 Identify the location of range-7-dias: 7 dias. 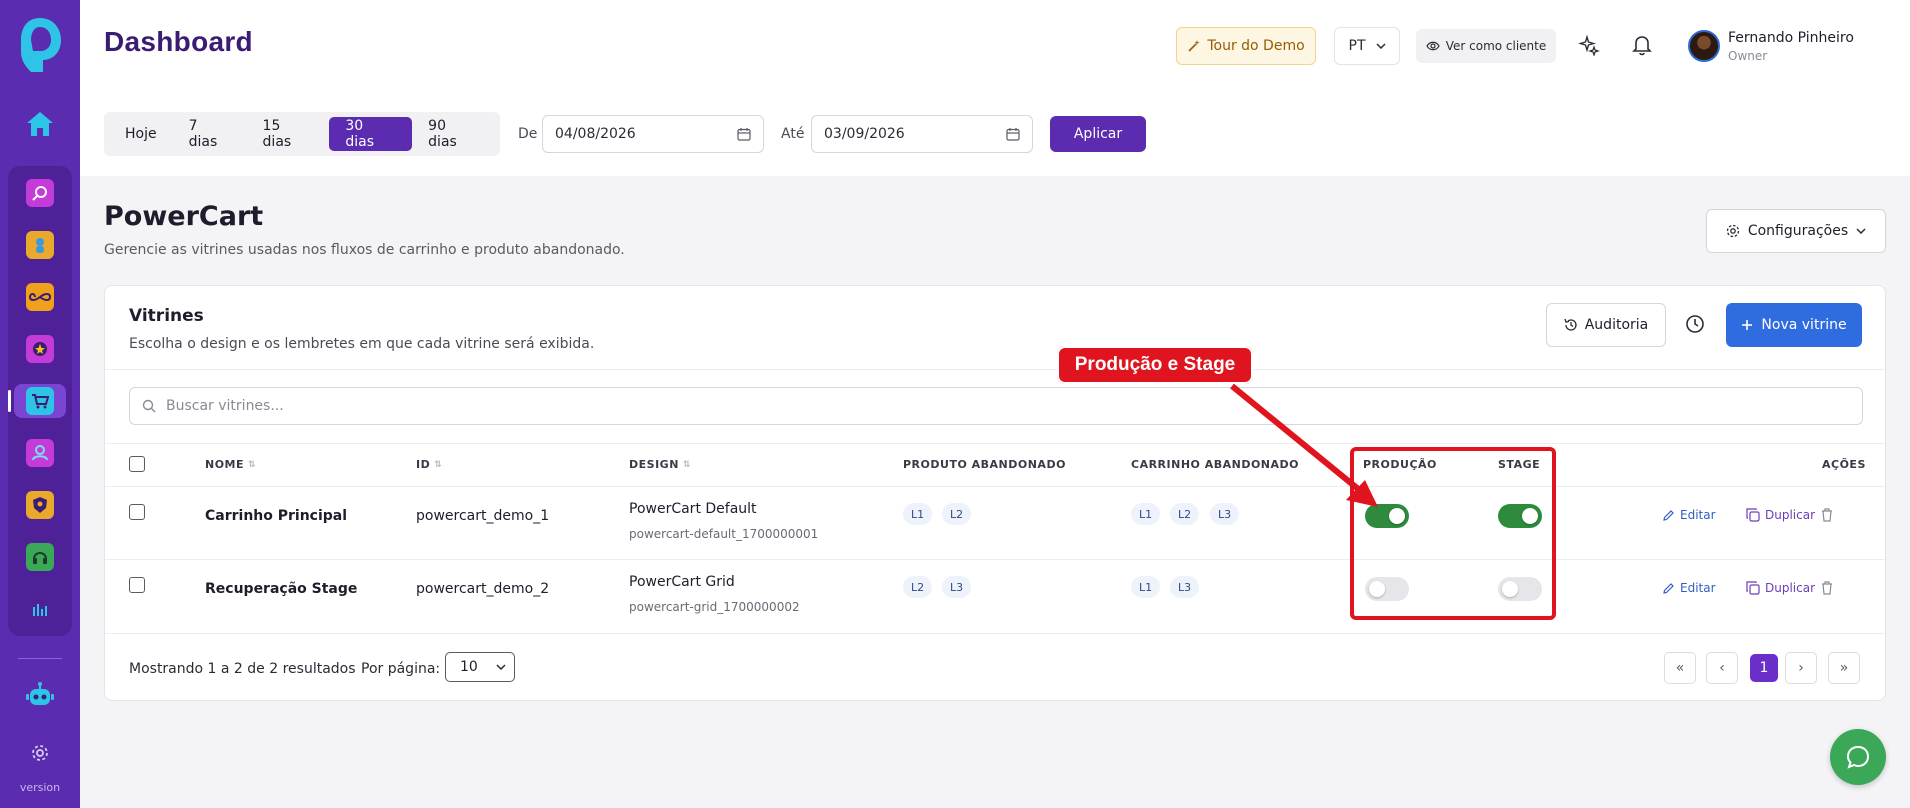
(210, 134).